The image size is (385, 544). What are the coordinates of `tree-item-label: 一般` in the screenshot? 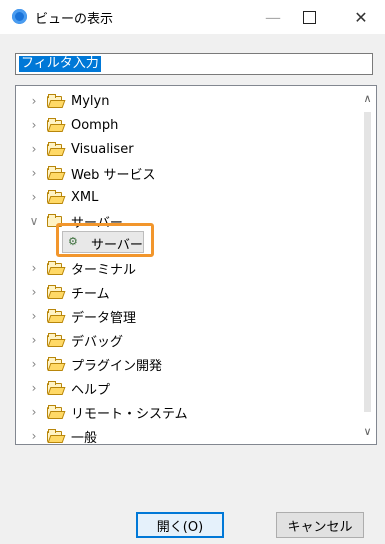 It's located at (84, 437).